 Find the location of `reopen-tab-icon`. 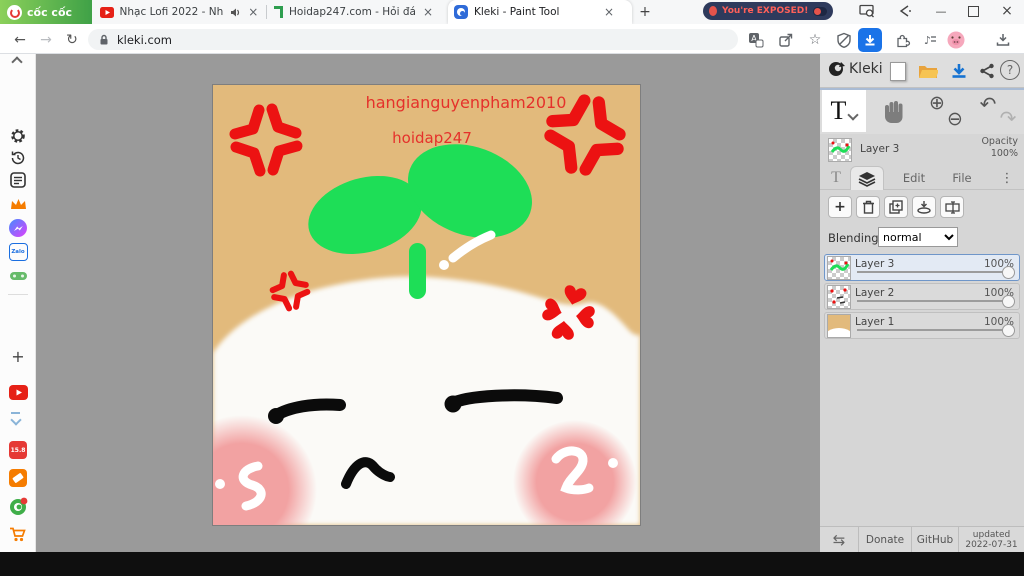

reopen-tab-icon is located at coordinates (905, 11).